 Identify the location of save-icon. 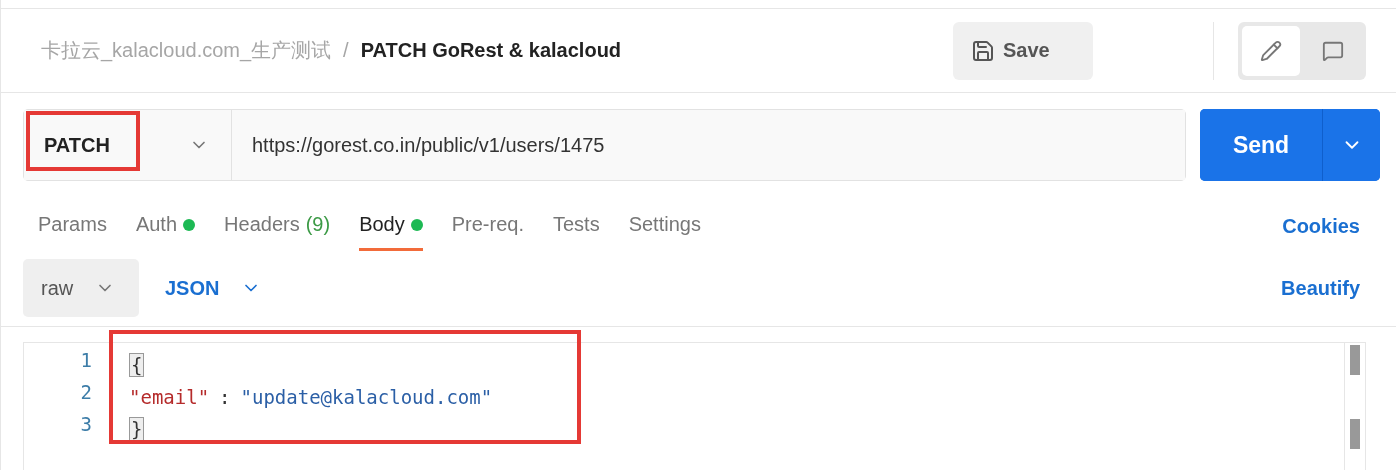
(983, 50).